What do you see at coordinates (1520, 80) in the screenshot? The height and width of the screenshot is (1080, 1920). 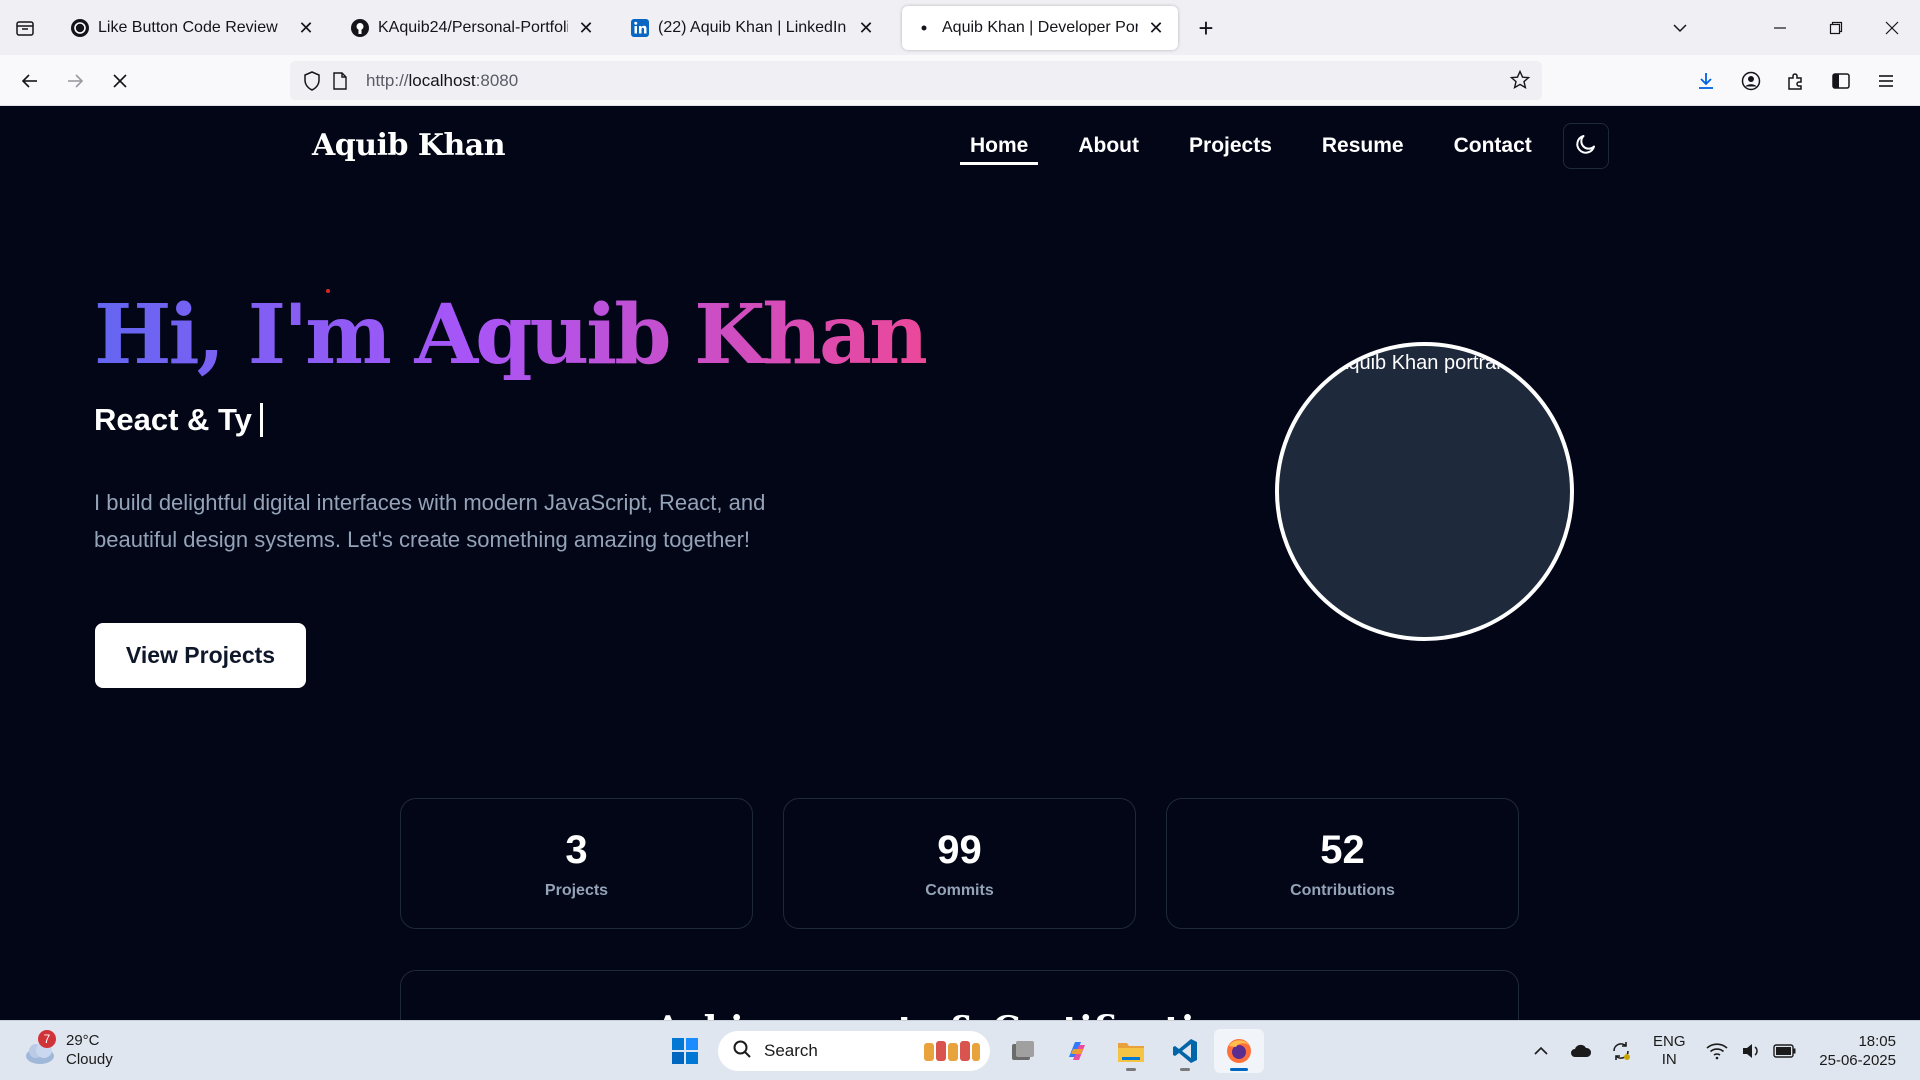 I see `bookmark-star-icon` at bounding box center [1520, 80].